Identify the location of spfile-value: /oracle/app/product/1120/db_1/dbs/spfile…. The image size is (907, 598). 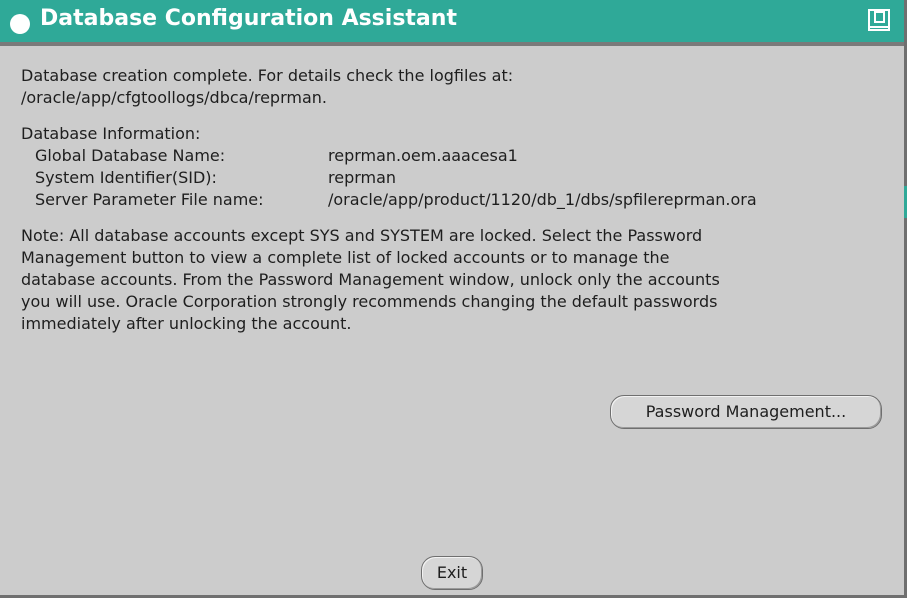
(542, 199).